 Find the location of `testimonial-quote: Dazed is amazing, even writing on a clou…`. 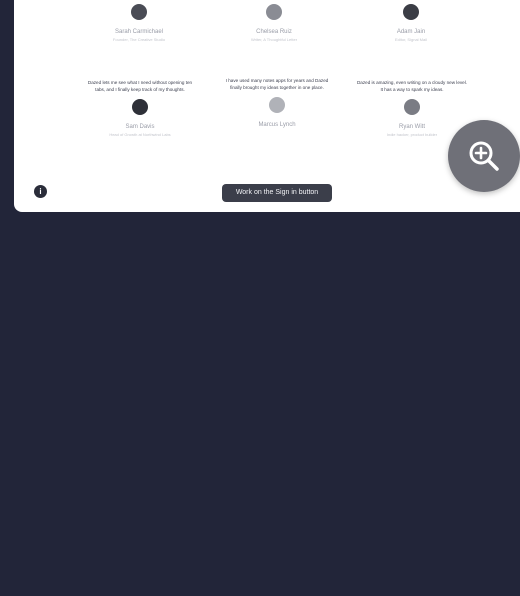

testimonial-quote: Dazed is amazing, even writing on a clou… is located at coordinates (412, 86).